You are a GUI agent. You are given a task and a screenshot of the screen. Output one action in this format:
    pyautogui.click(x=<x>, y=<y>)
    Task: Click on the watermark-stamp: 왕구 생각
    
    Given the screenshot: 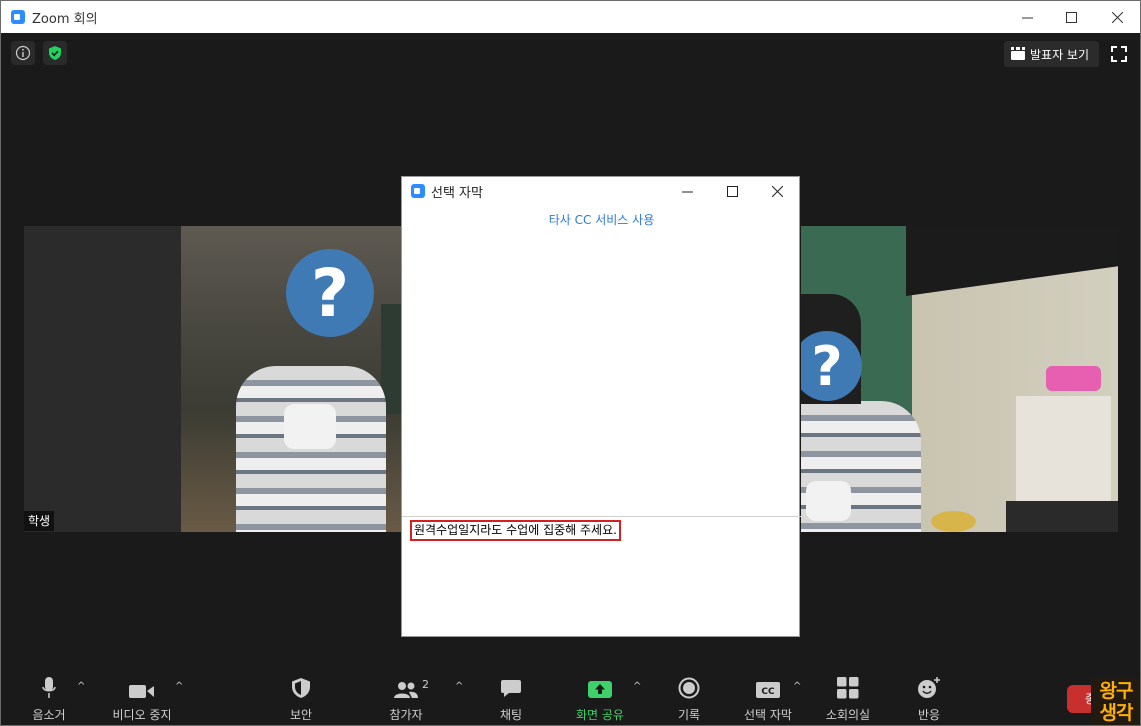 What is the action you would take?
    pyautogui.click(x=1115, y=701)
    